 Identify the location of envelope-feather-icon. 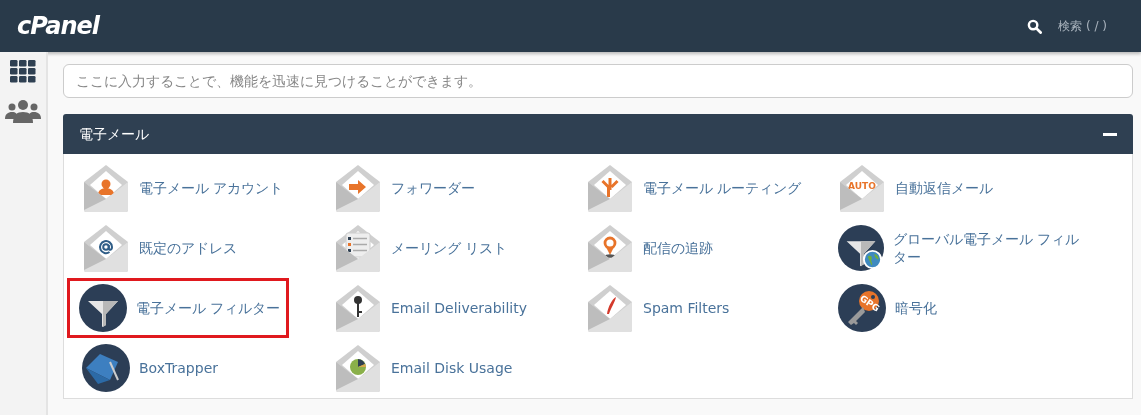
(610, 308).